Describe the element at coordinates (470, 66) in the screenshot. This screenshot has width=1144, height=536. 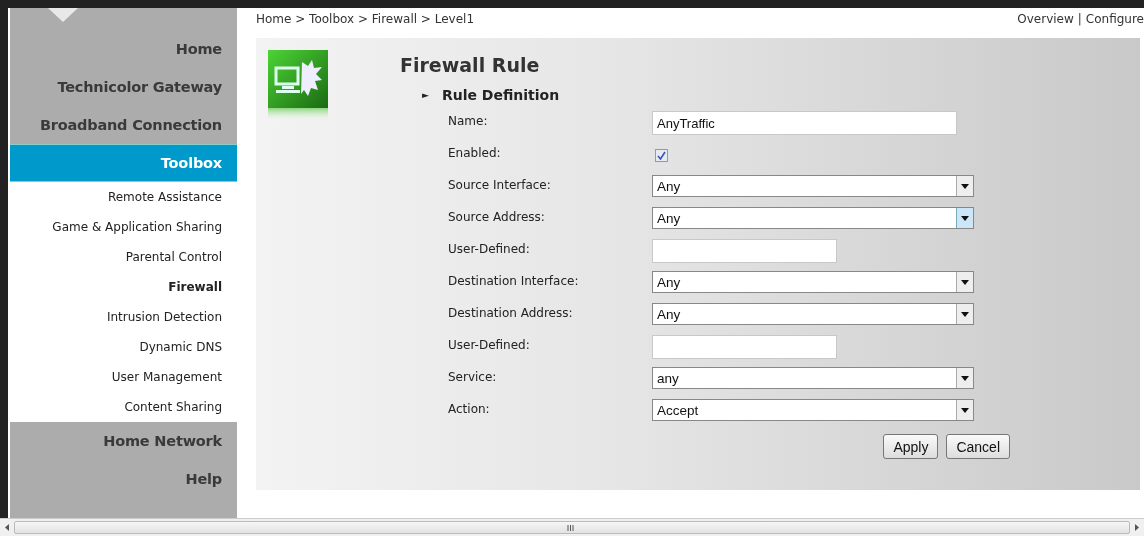
I see `page-title: Firewall Rule` at that location.